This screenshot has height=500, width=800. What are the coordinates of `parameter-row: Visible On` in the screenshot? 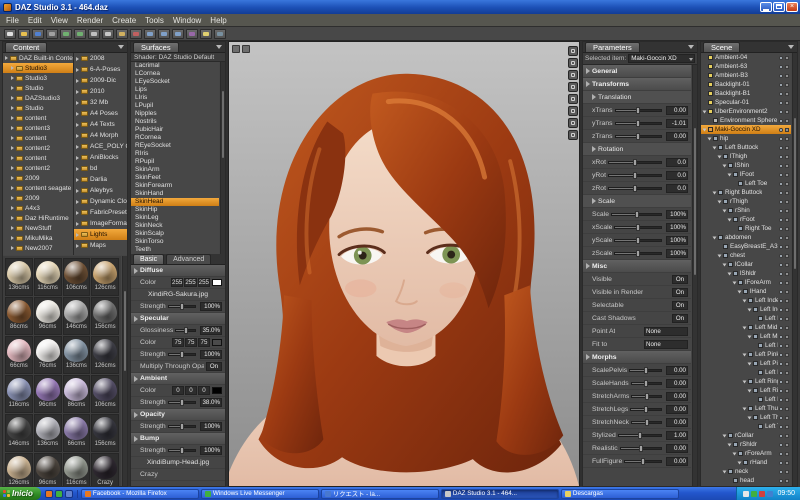 It's located at (637, 279).